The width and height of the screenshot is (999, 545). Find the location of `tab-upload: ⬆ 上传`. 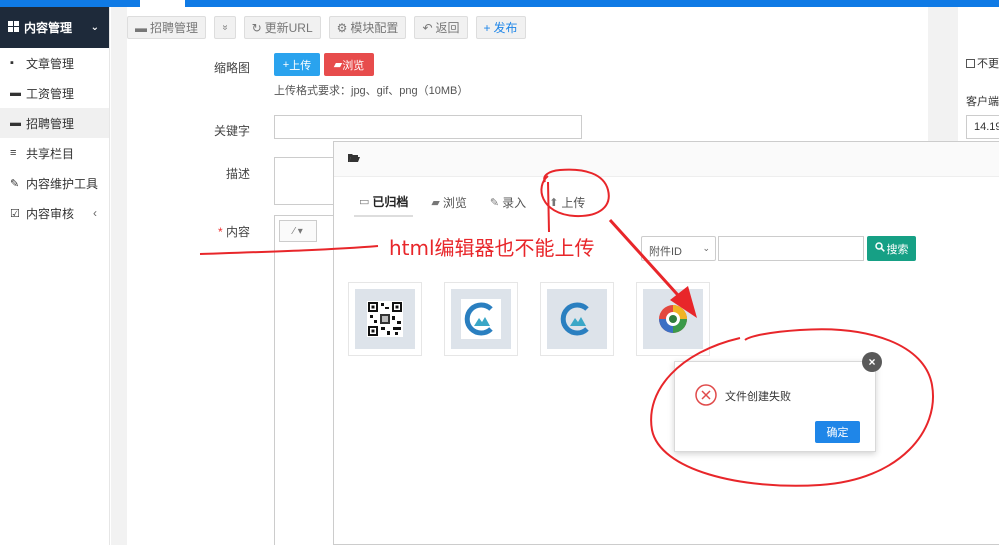

tab-upload: ⬆ 上传 is located at coordinates (567, 202).